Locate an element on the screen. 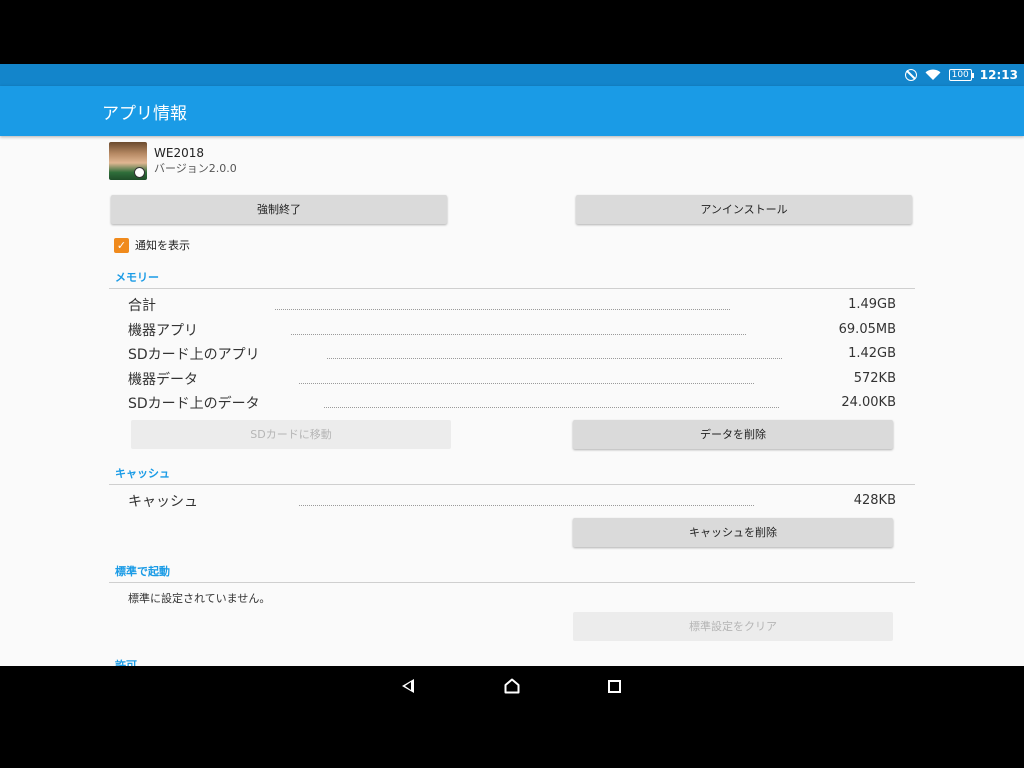 Image resolution: width=1024 pixels, height=768 pixels. cache-divider is located at coordinates (512, 484).